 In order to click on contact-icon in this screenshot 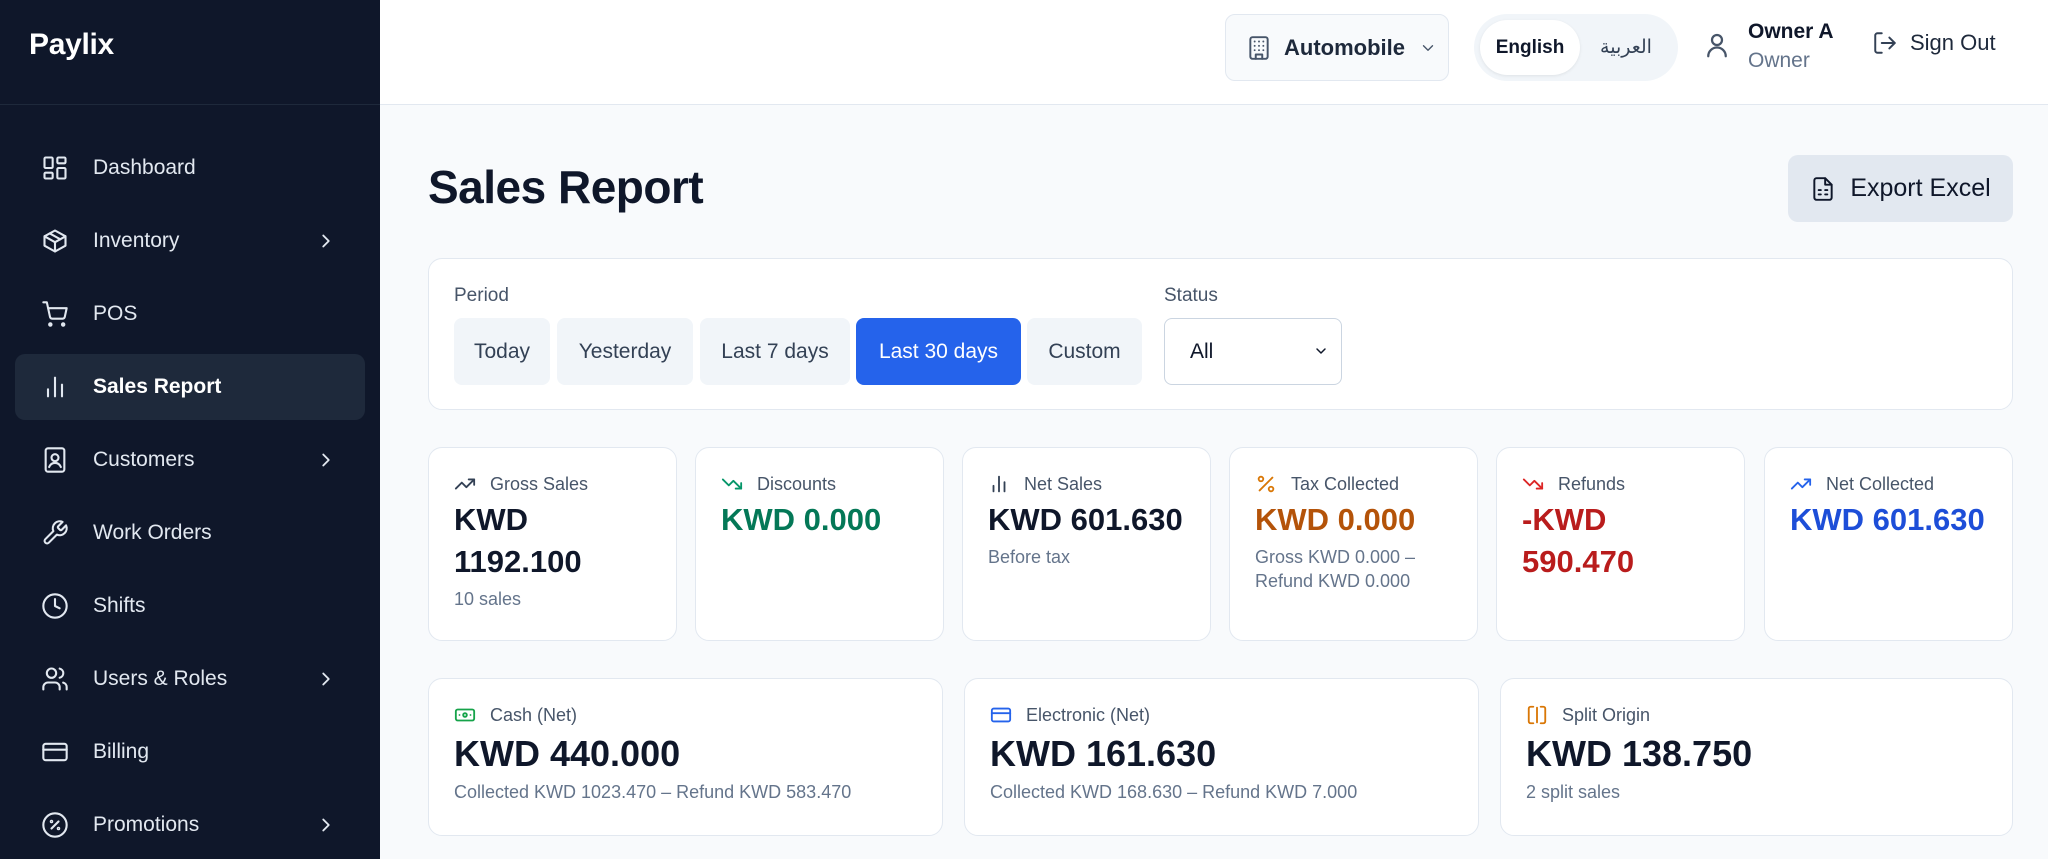, I will do `click(55, 460)`.